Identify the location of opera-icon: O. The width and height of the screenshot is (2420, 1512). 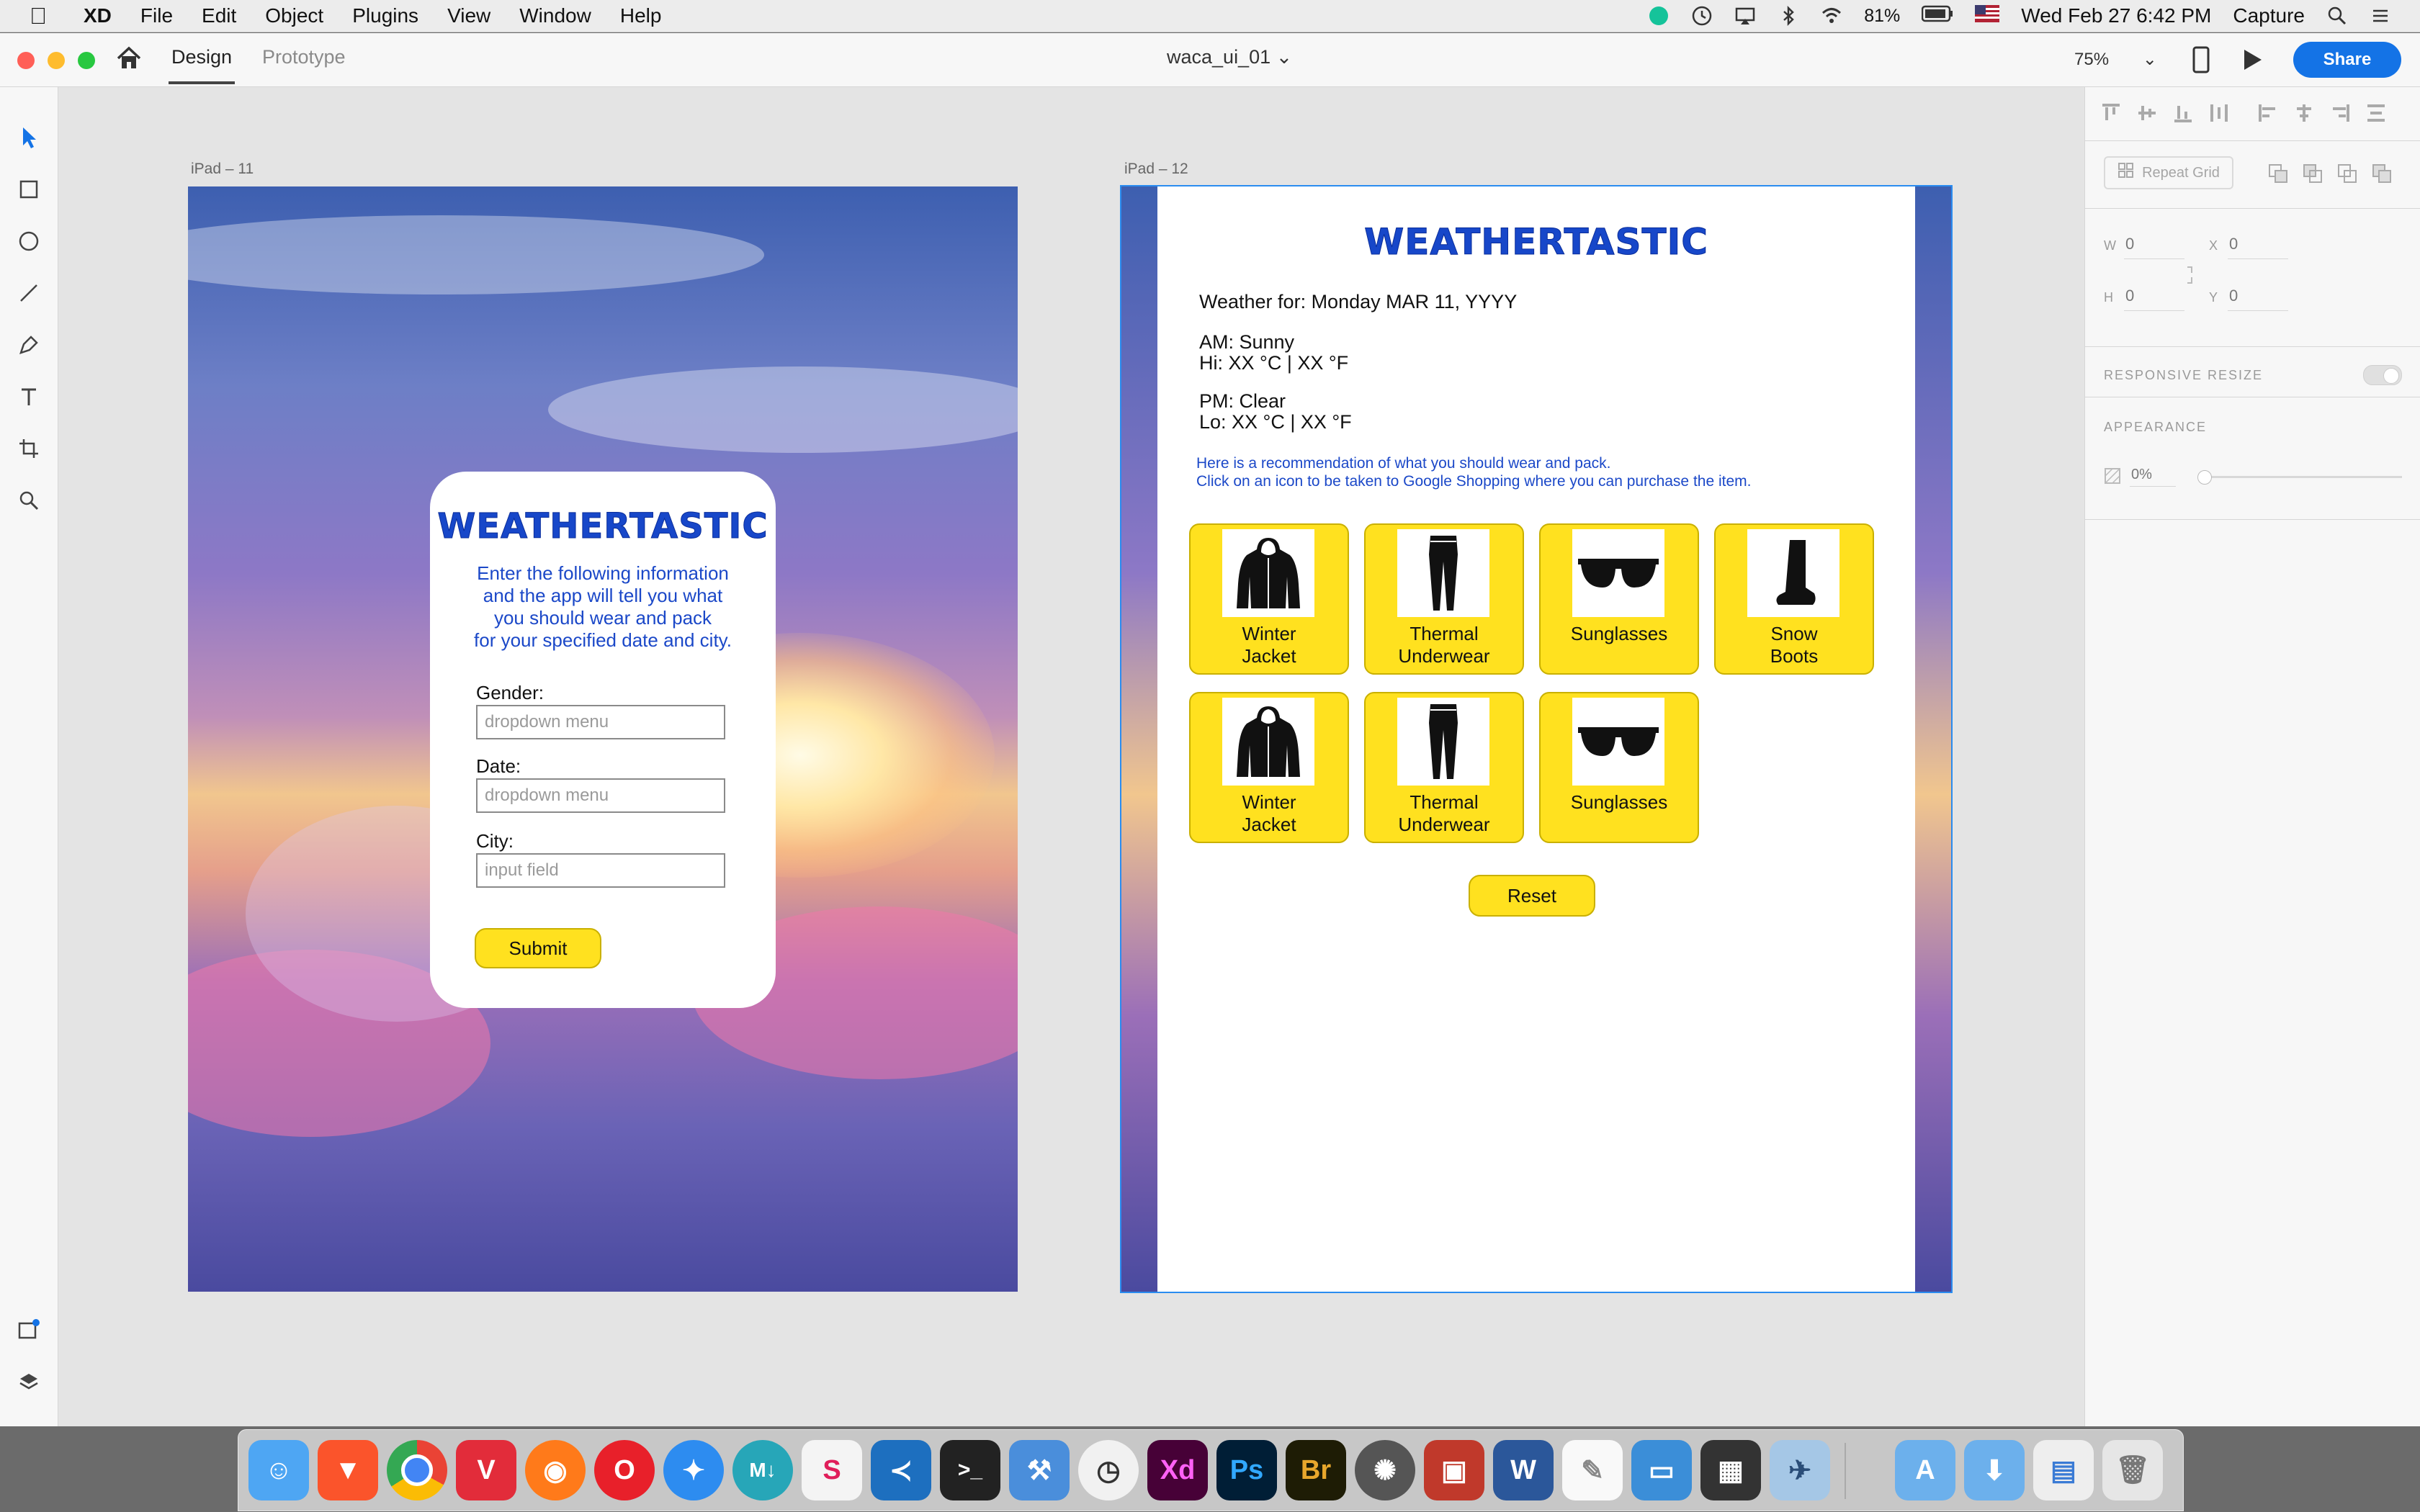
(624, 1470).